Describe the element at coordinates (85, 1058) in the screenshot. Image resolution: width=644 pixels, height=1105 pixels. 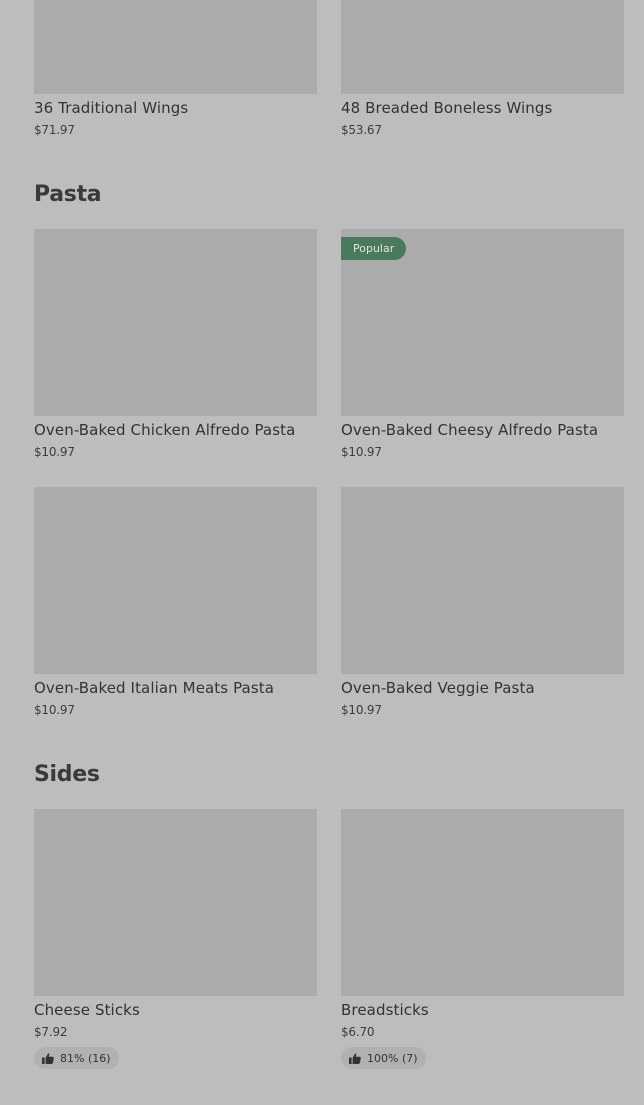
I see `rating-text: 81% (16)` at that location.